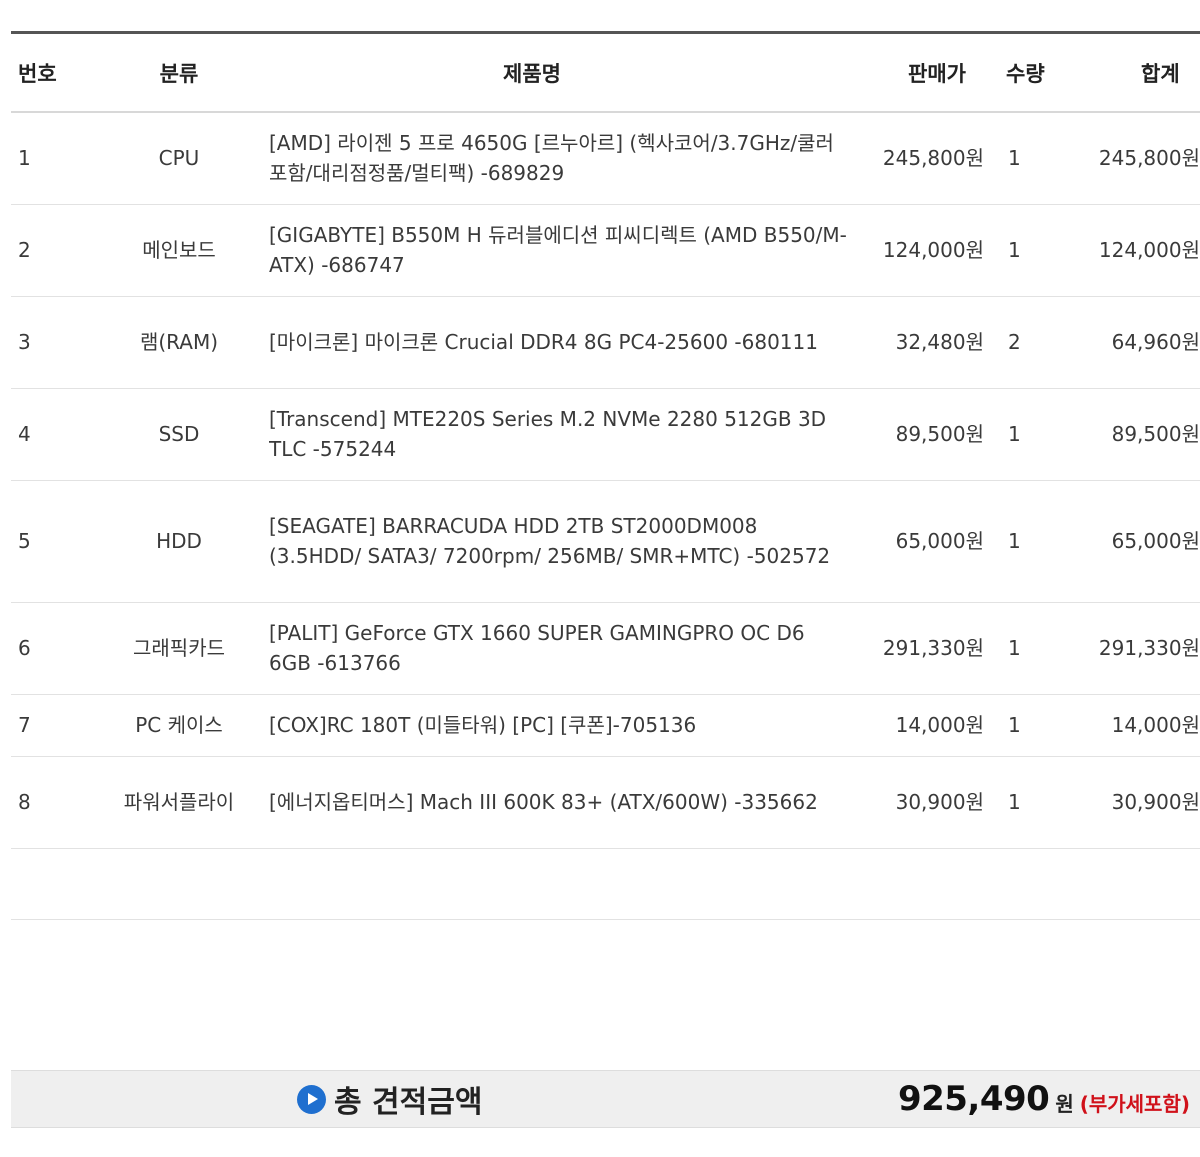 This screenshot has width=1200, height=1157. Describe the element at coordinates (920, 342) in the screenshot. I see `row-price: 32,480원` at that location.